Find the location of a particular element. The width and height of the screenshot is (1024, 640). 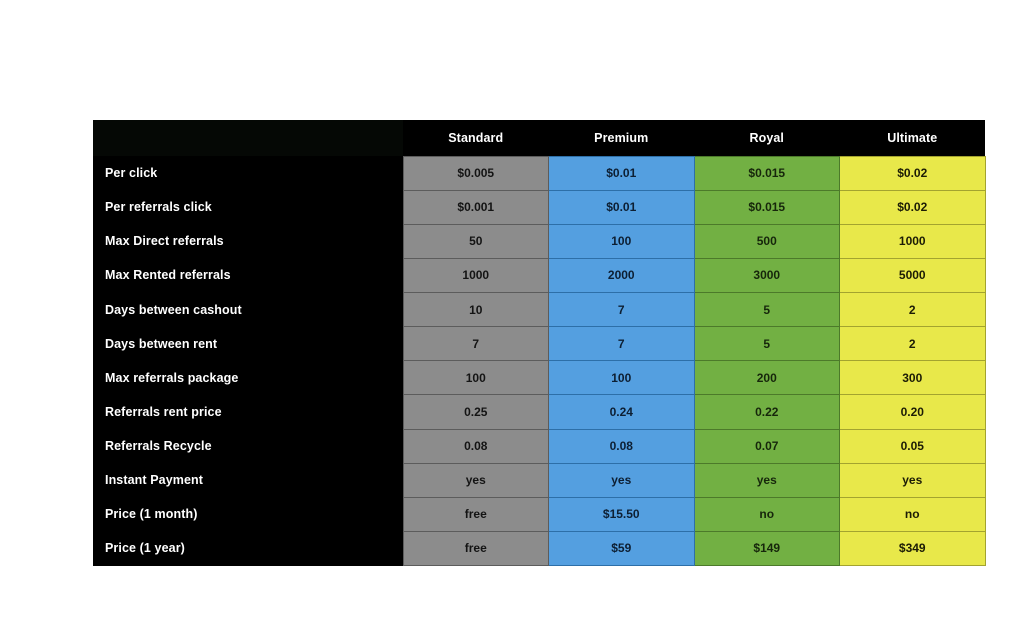

row-label: Max referrals package is located at coordinates (248, 377).